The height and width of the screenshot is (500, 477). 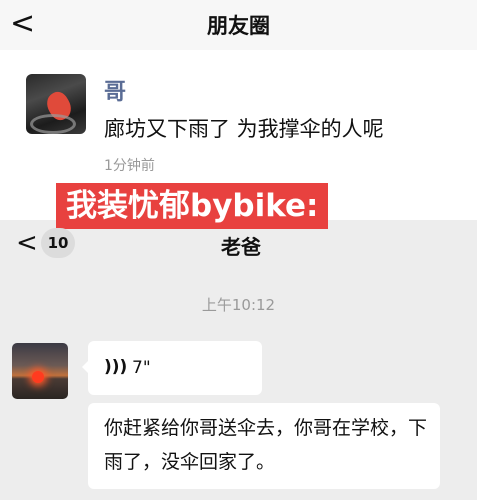 I want to click on avatar-wheel-shape, so click(x=53, y=124).